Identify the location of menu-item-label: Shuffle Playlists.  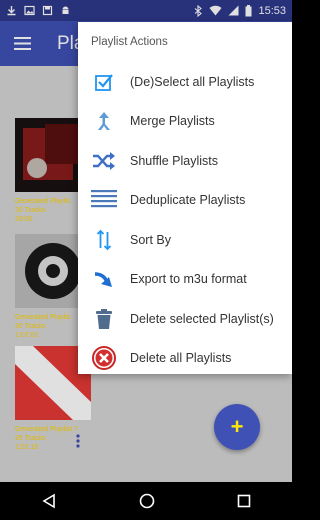
(174, 160).